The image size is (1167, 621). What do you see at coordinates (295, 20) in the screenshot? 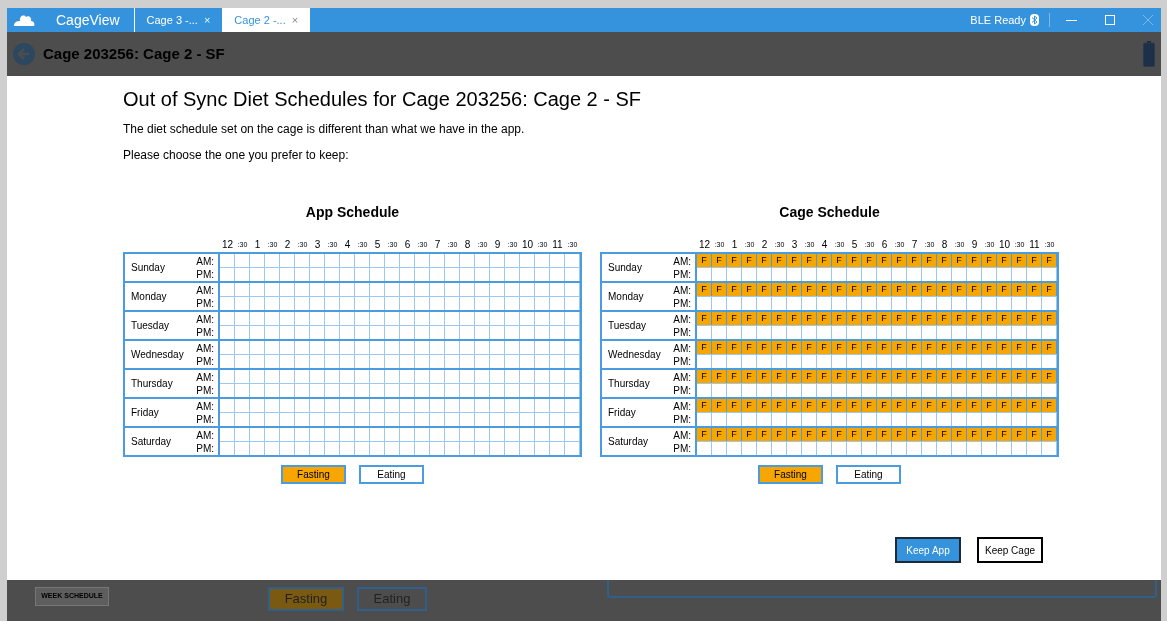
I see `close-tab-icon: ×` at bounding box center [295, 20].